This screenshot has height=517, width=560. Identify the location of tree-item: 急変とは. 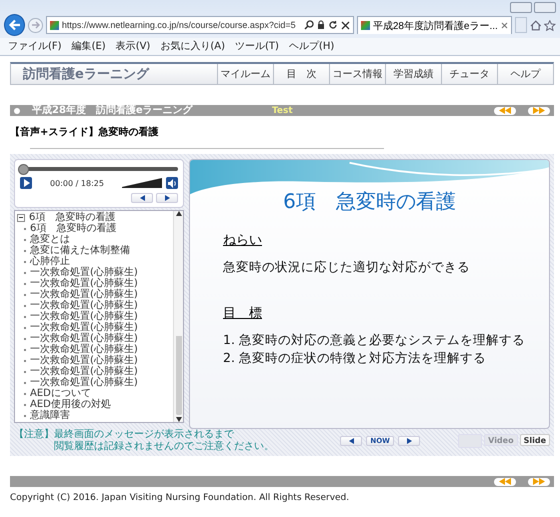
(94, 239).